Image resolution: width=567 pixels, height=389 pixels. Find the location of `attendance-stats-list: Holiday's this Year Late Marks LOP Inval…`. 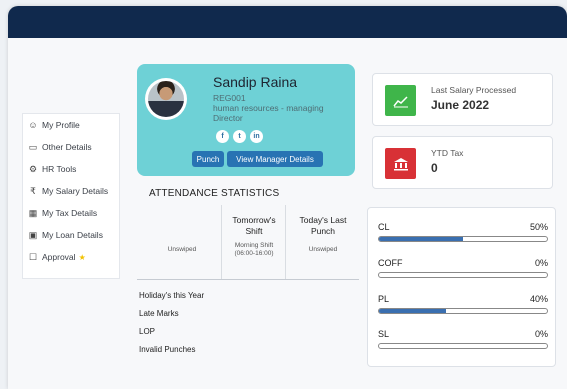

attendance-stats-list: Holiday's this Year Late Marks LOP Inval… is located at coordinates (171, 323).